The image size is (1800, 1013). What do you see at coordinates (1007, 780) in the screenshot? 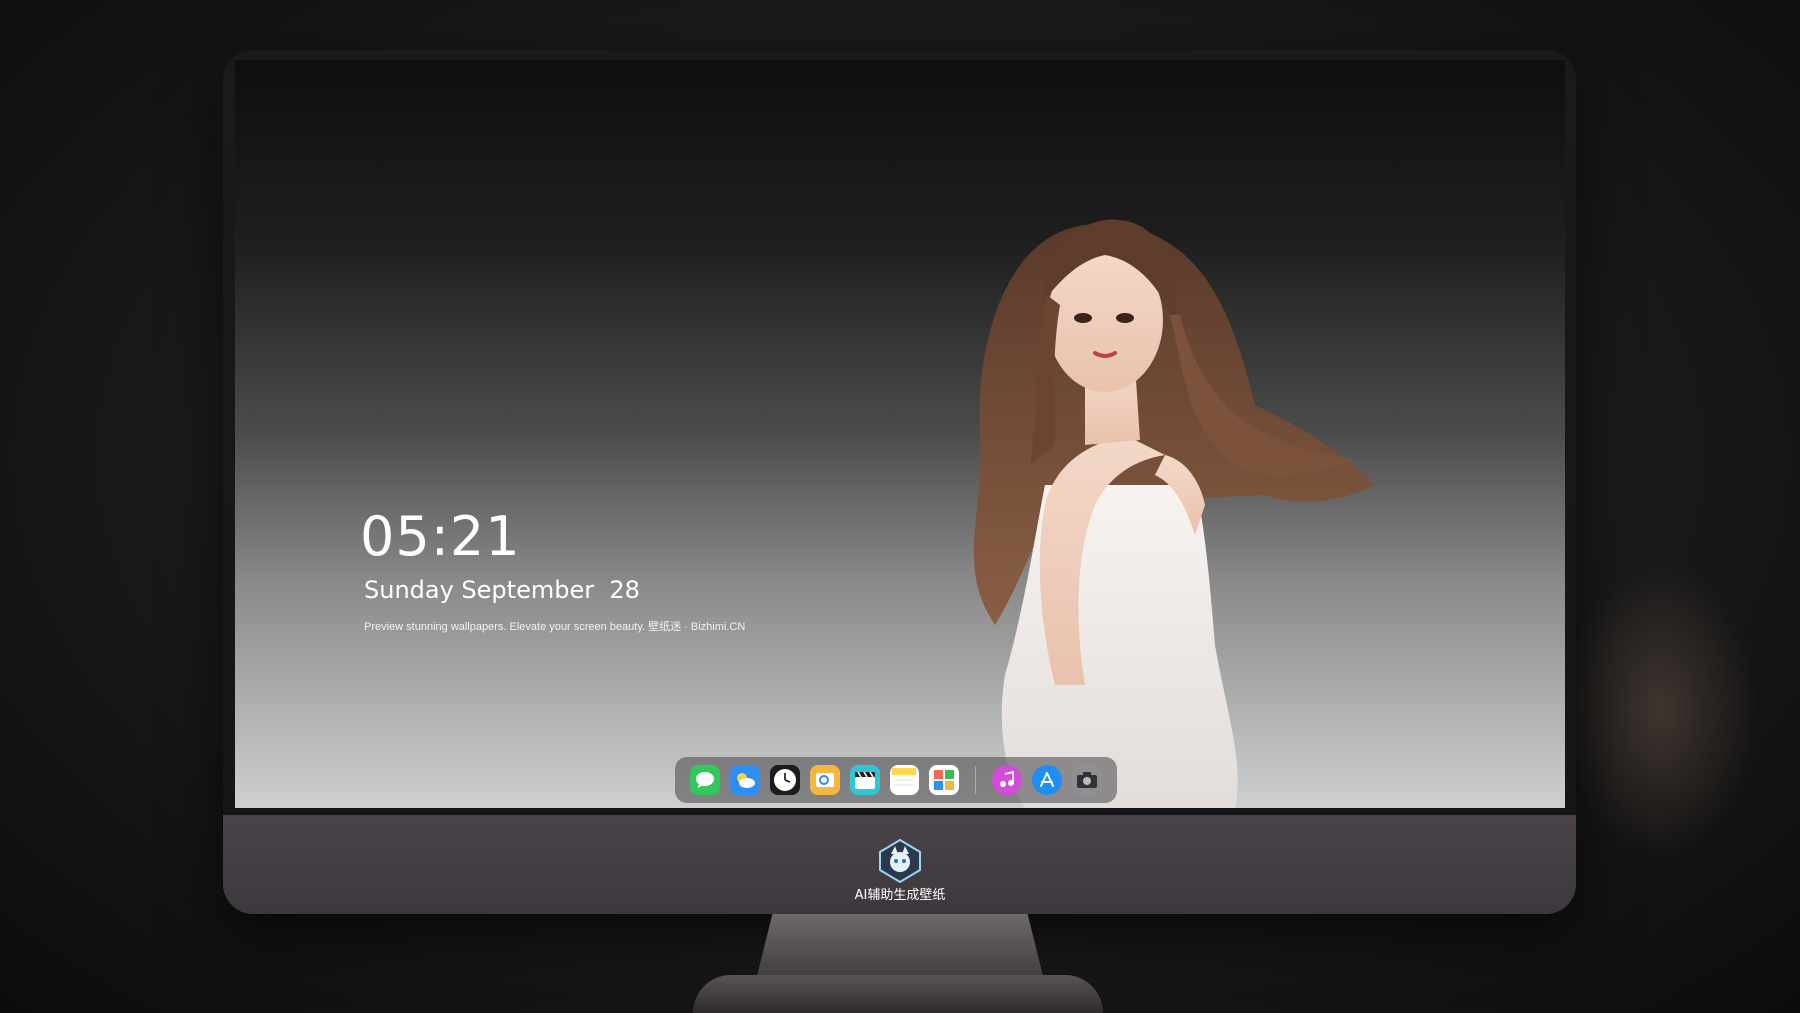
I see `music-icon` at bounding box center [1007, 780].